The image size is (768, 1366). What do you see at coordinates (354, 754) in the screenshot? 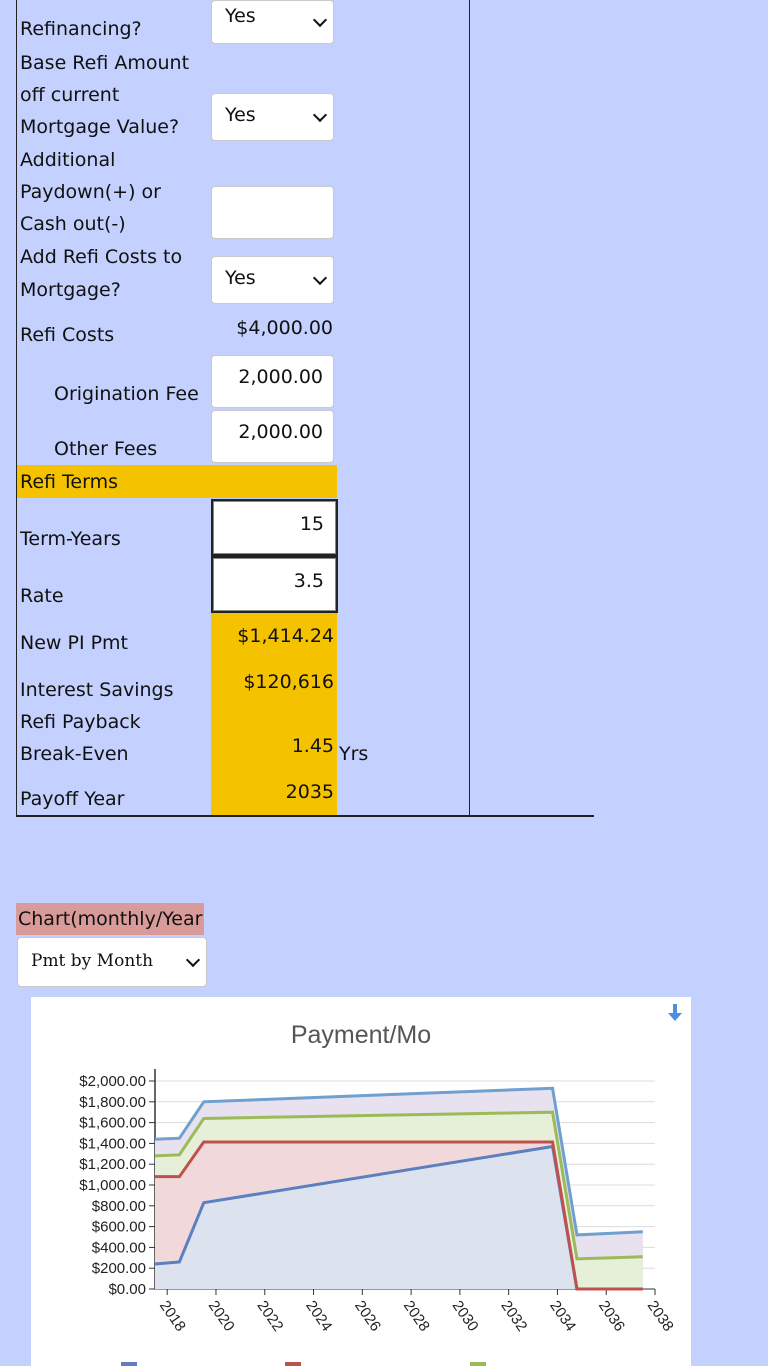
I see `payback-unit: Yrs` at bounding box center [354, 754].